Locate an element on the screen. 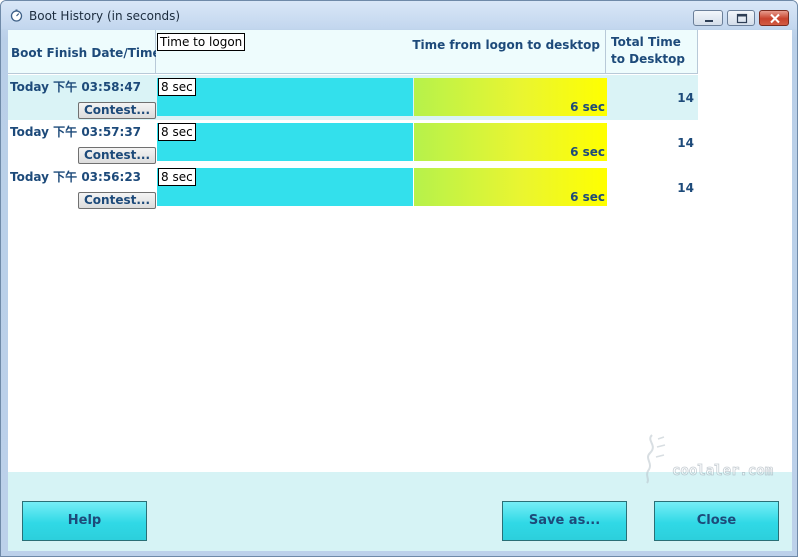 This screenshot has width=798, height=557. help-button: Help is located at coordinates (84, 521).